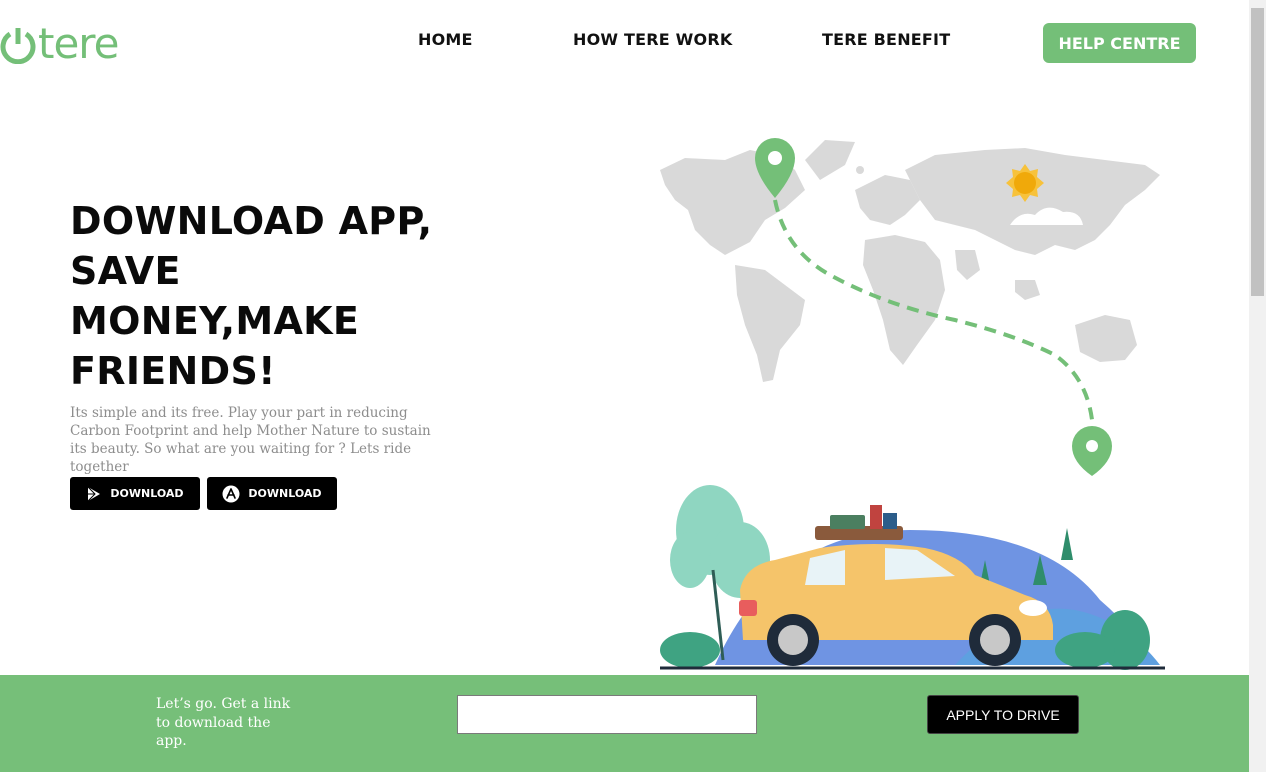  Describe the element at coordinates (1092, 451) in the screenshot. I see `location-pin-icon` at that location.